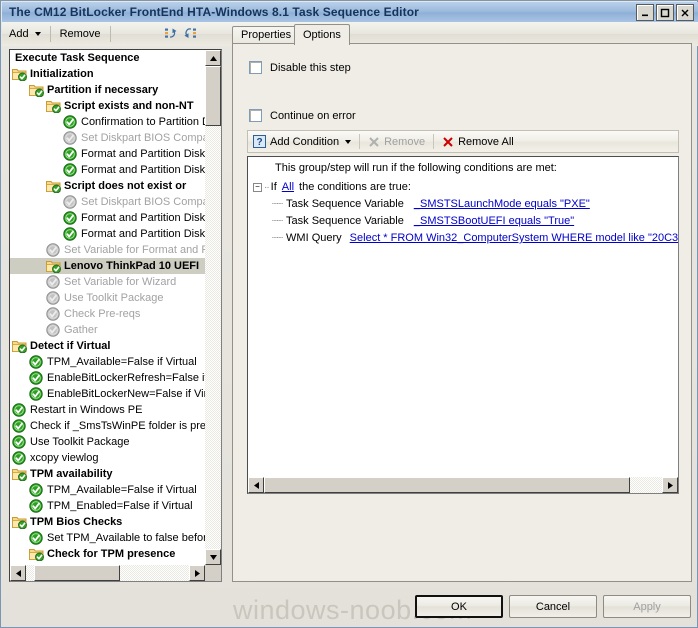 This screenshot has width=698, height=628. I want to click on condition-value-link: _SMSTSLaunchMode equals "PXE", so click(502, 204).